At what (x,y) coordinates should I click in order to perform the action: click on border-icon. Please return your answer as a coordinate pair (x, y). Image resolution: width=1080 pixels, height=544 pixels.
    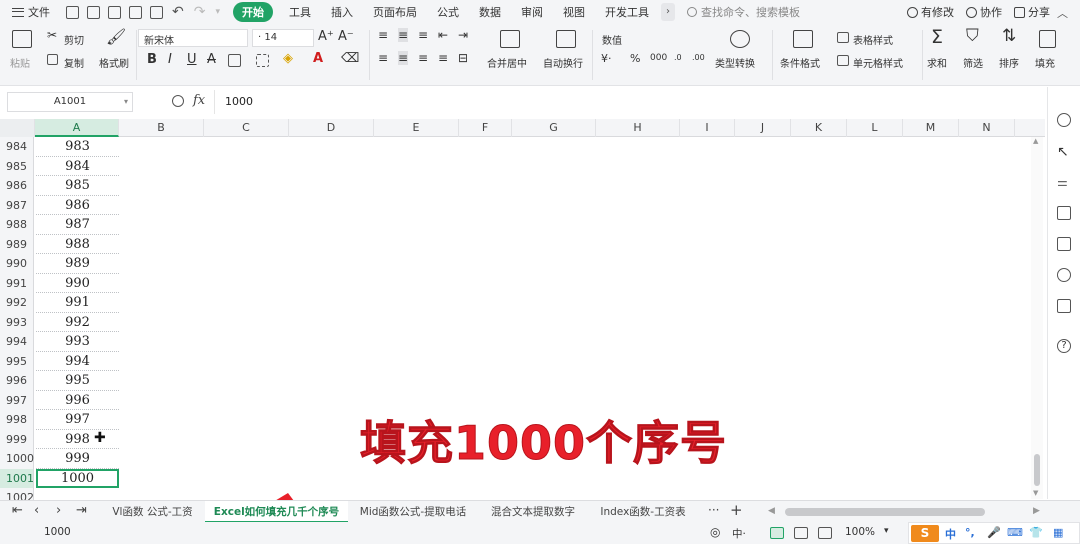
    Looking at the image, I should click on (234, 60).